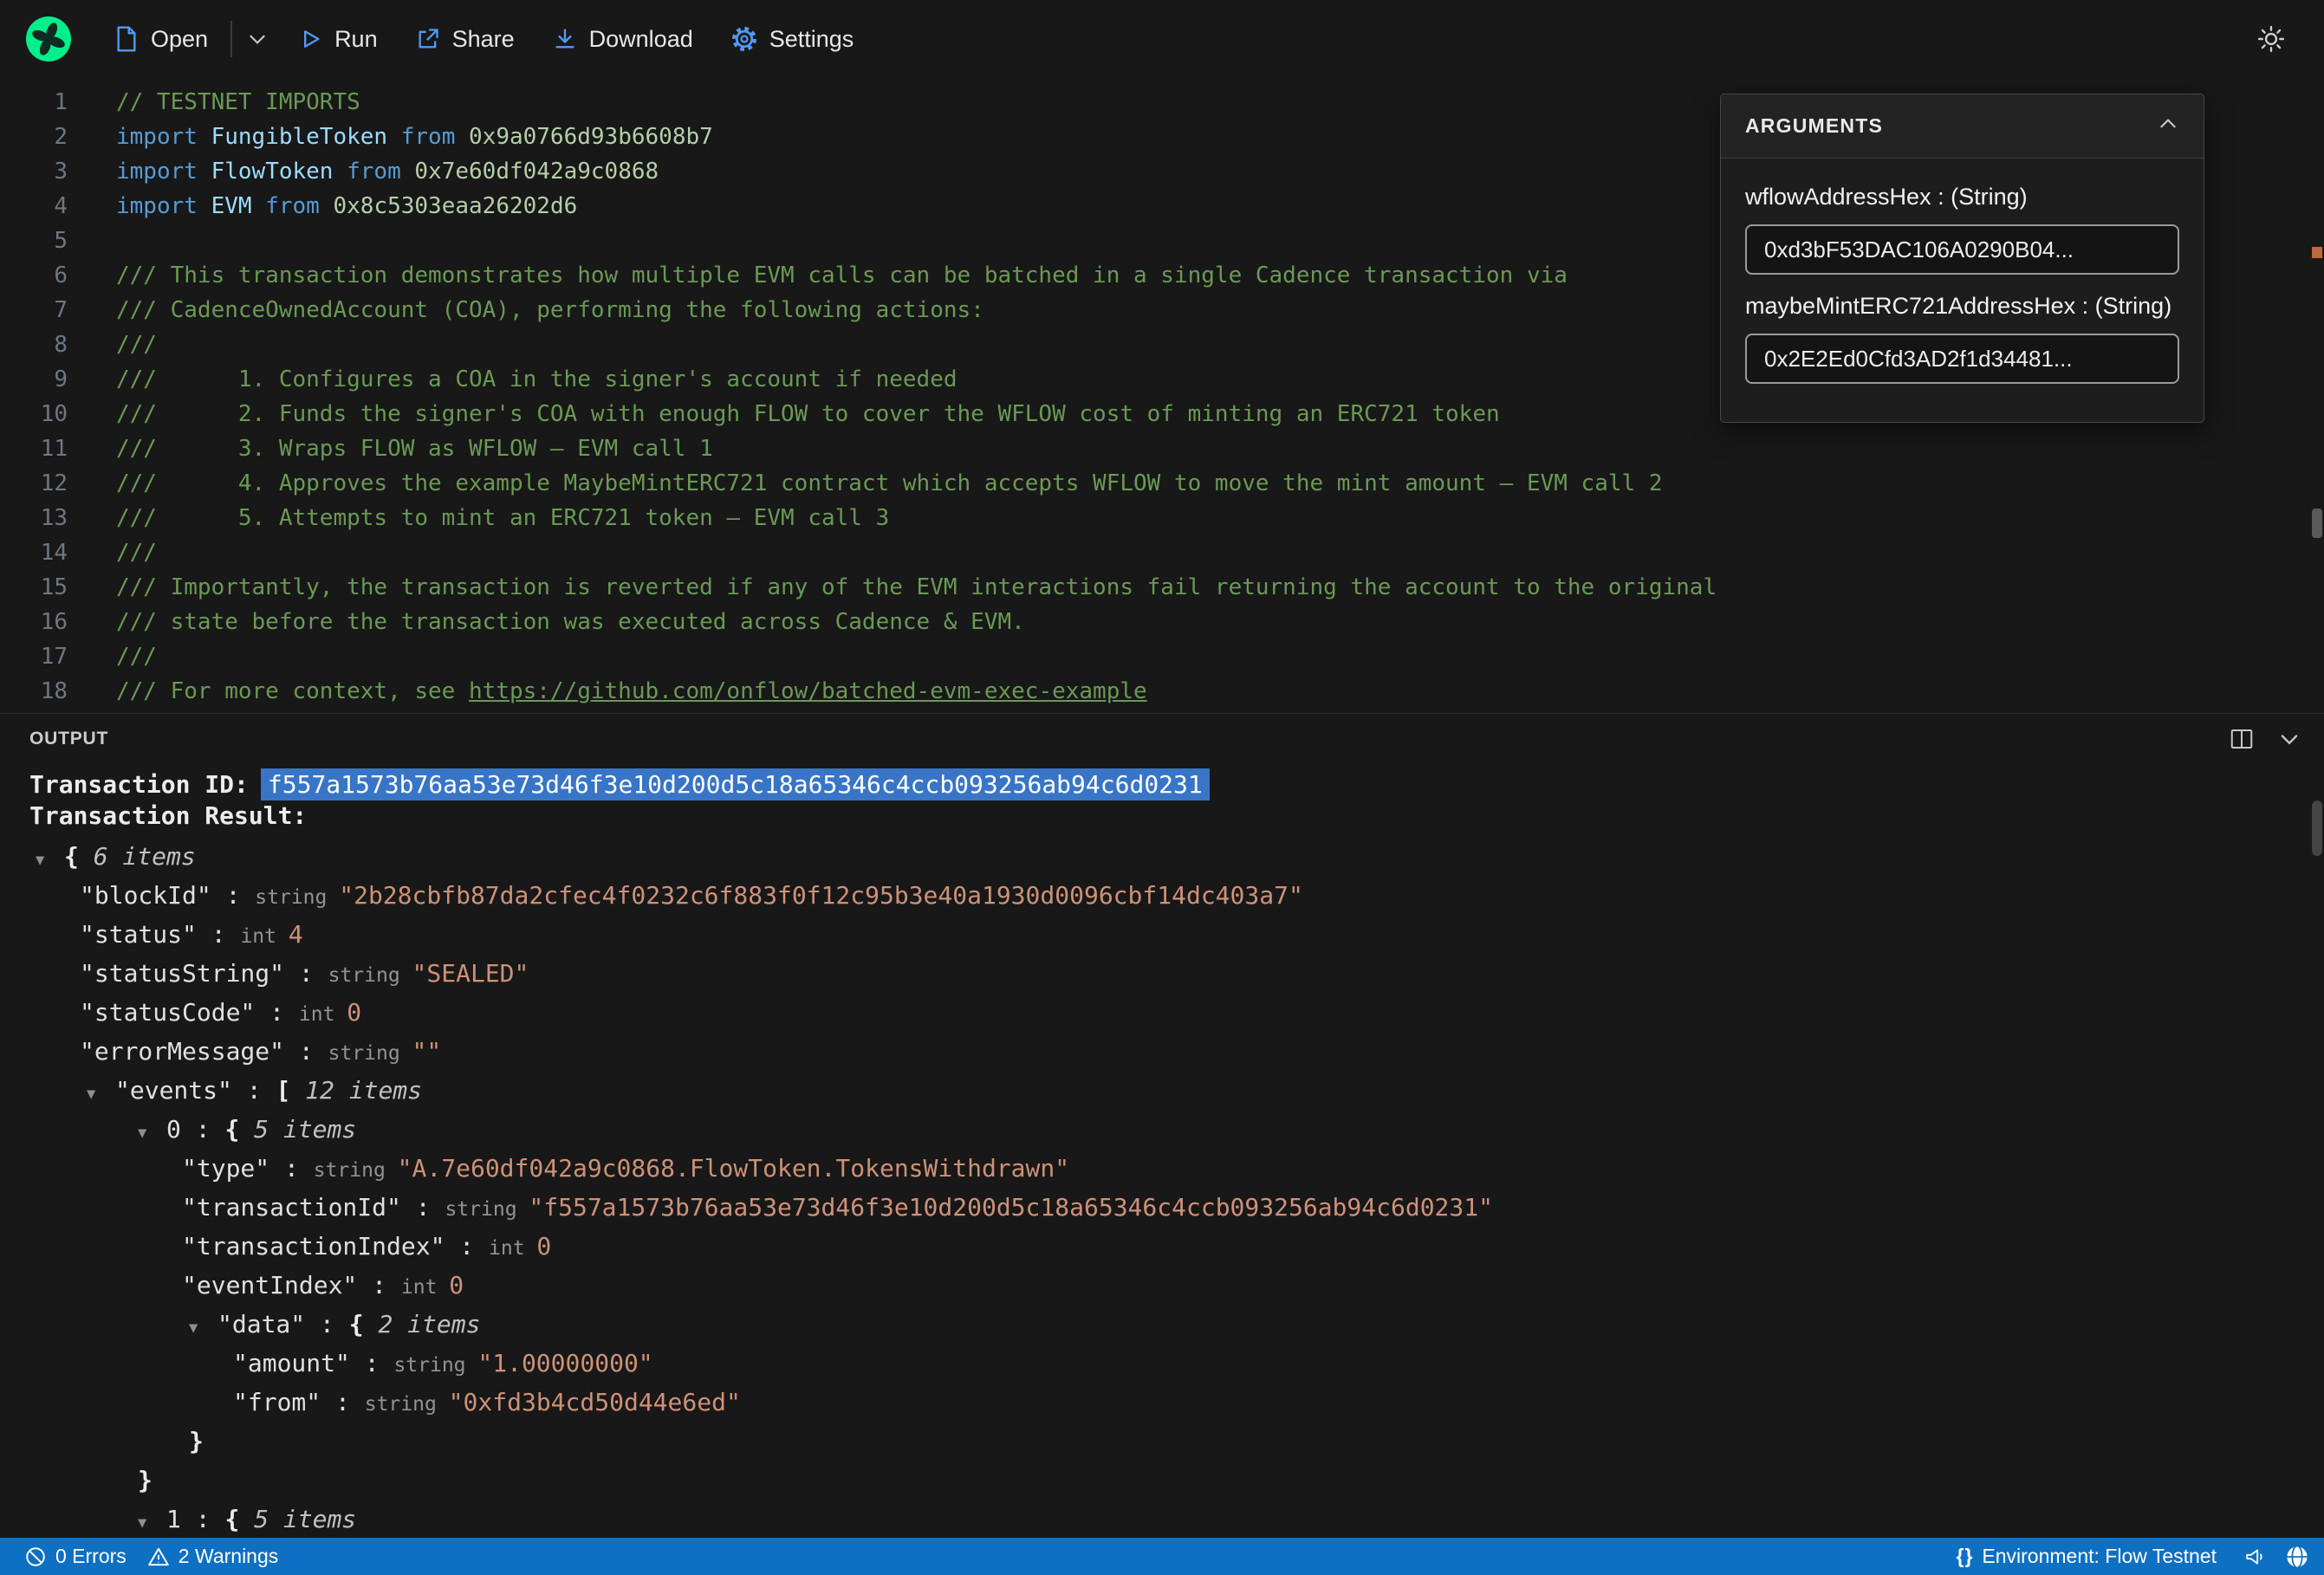 The width and height of the screenshot is (2324, 1575). What do you see at coordinates (1162, 1324) in the screenshot?
I see `tree-row: ▼ "data" : { 2 items` at bounding box center [1162, 1324].